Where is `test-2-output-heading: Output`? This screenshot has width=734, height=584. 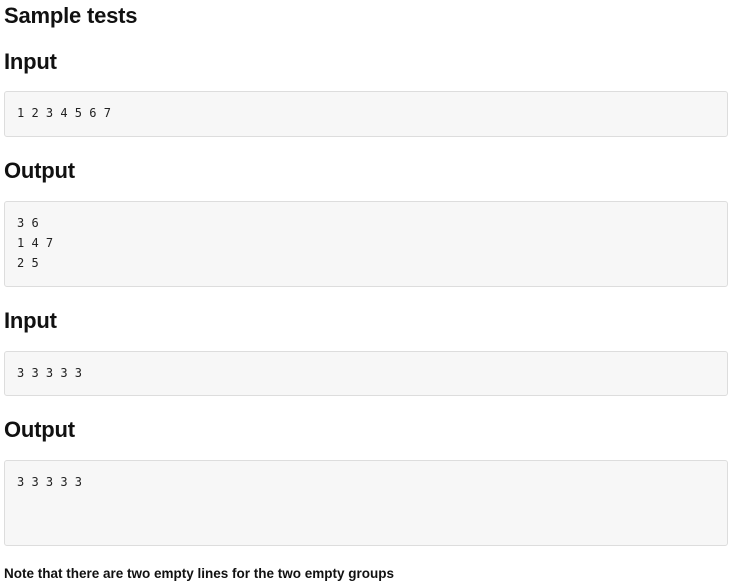 test-2-output-heading: Output is located at coordinates (39, 429).